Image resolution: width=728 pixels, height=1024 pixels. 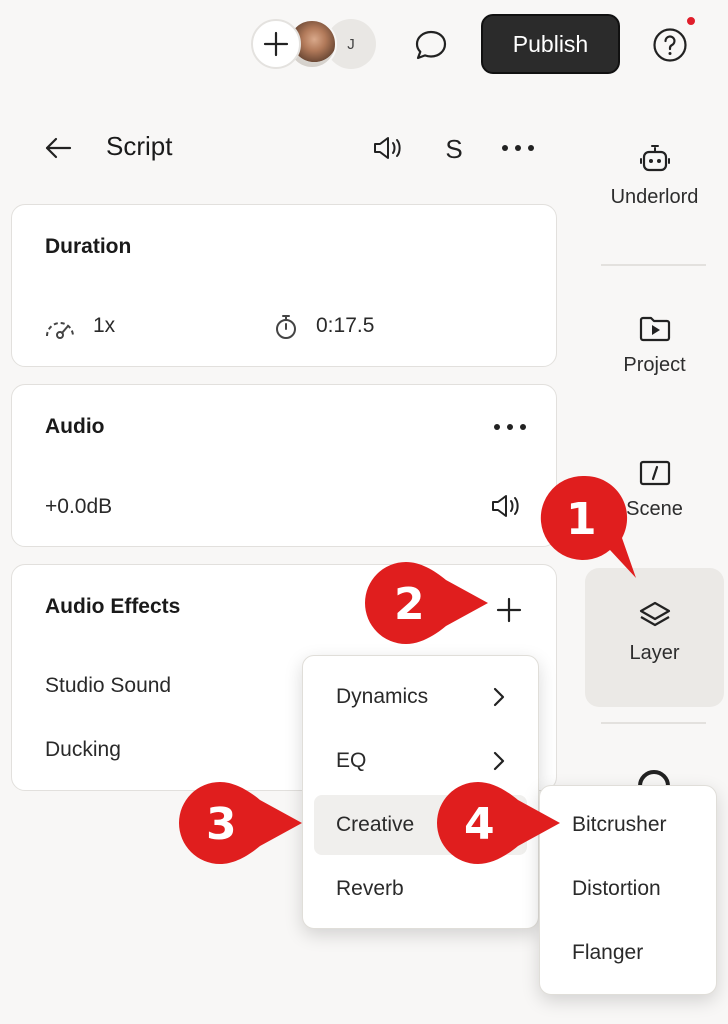 I want to click on layers-icon, so click(x=654, y=614).